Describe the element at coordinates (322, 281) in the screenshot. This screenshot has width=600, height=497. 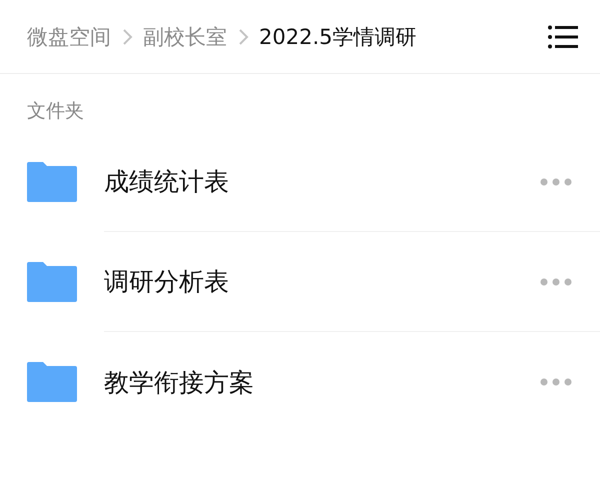
I see `folder-name: 调研分析表` at that location.